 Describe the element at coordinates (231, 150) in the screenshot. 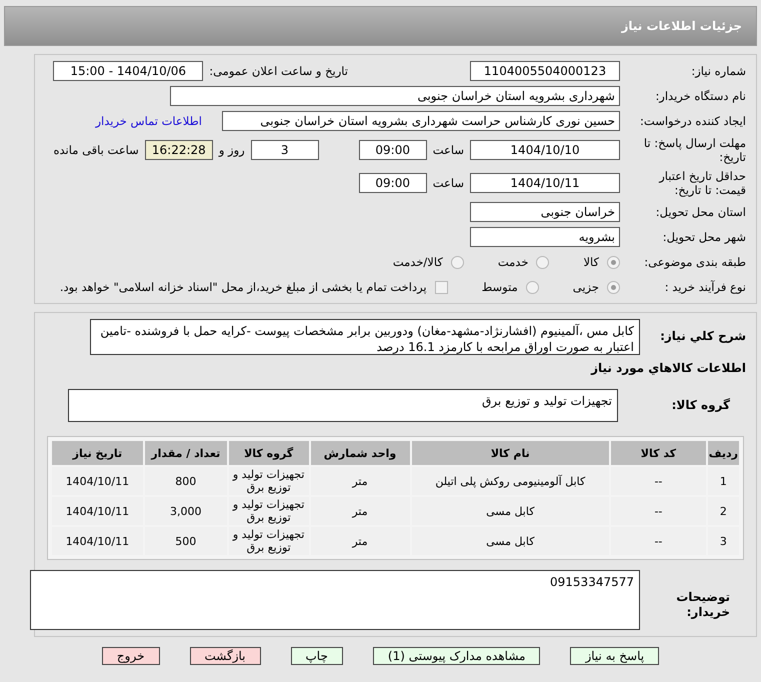

I see `field-label: روز و` at that location.